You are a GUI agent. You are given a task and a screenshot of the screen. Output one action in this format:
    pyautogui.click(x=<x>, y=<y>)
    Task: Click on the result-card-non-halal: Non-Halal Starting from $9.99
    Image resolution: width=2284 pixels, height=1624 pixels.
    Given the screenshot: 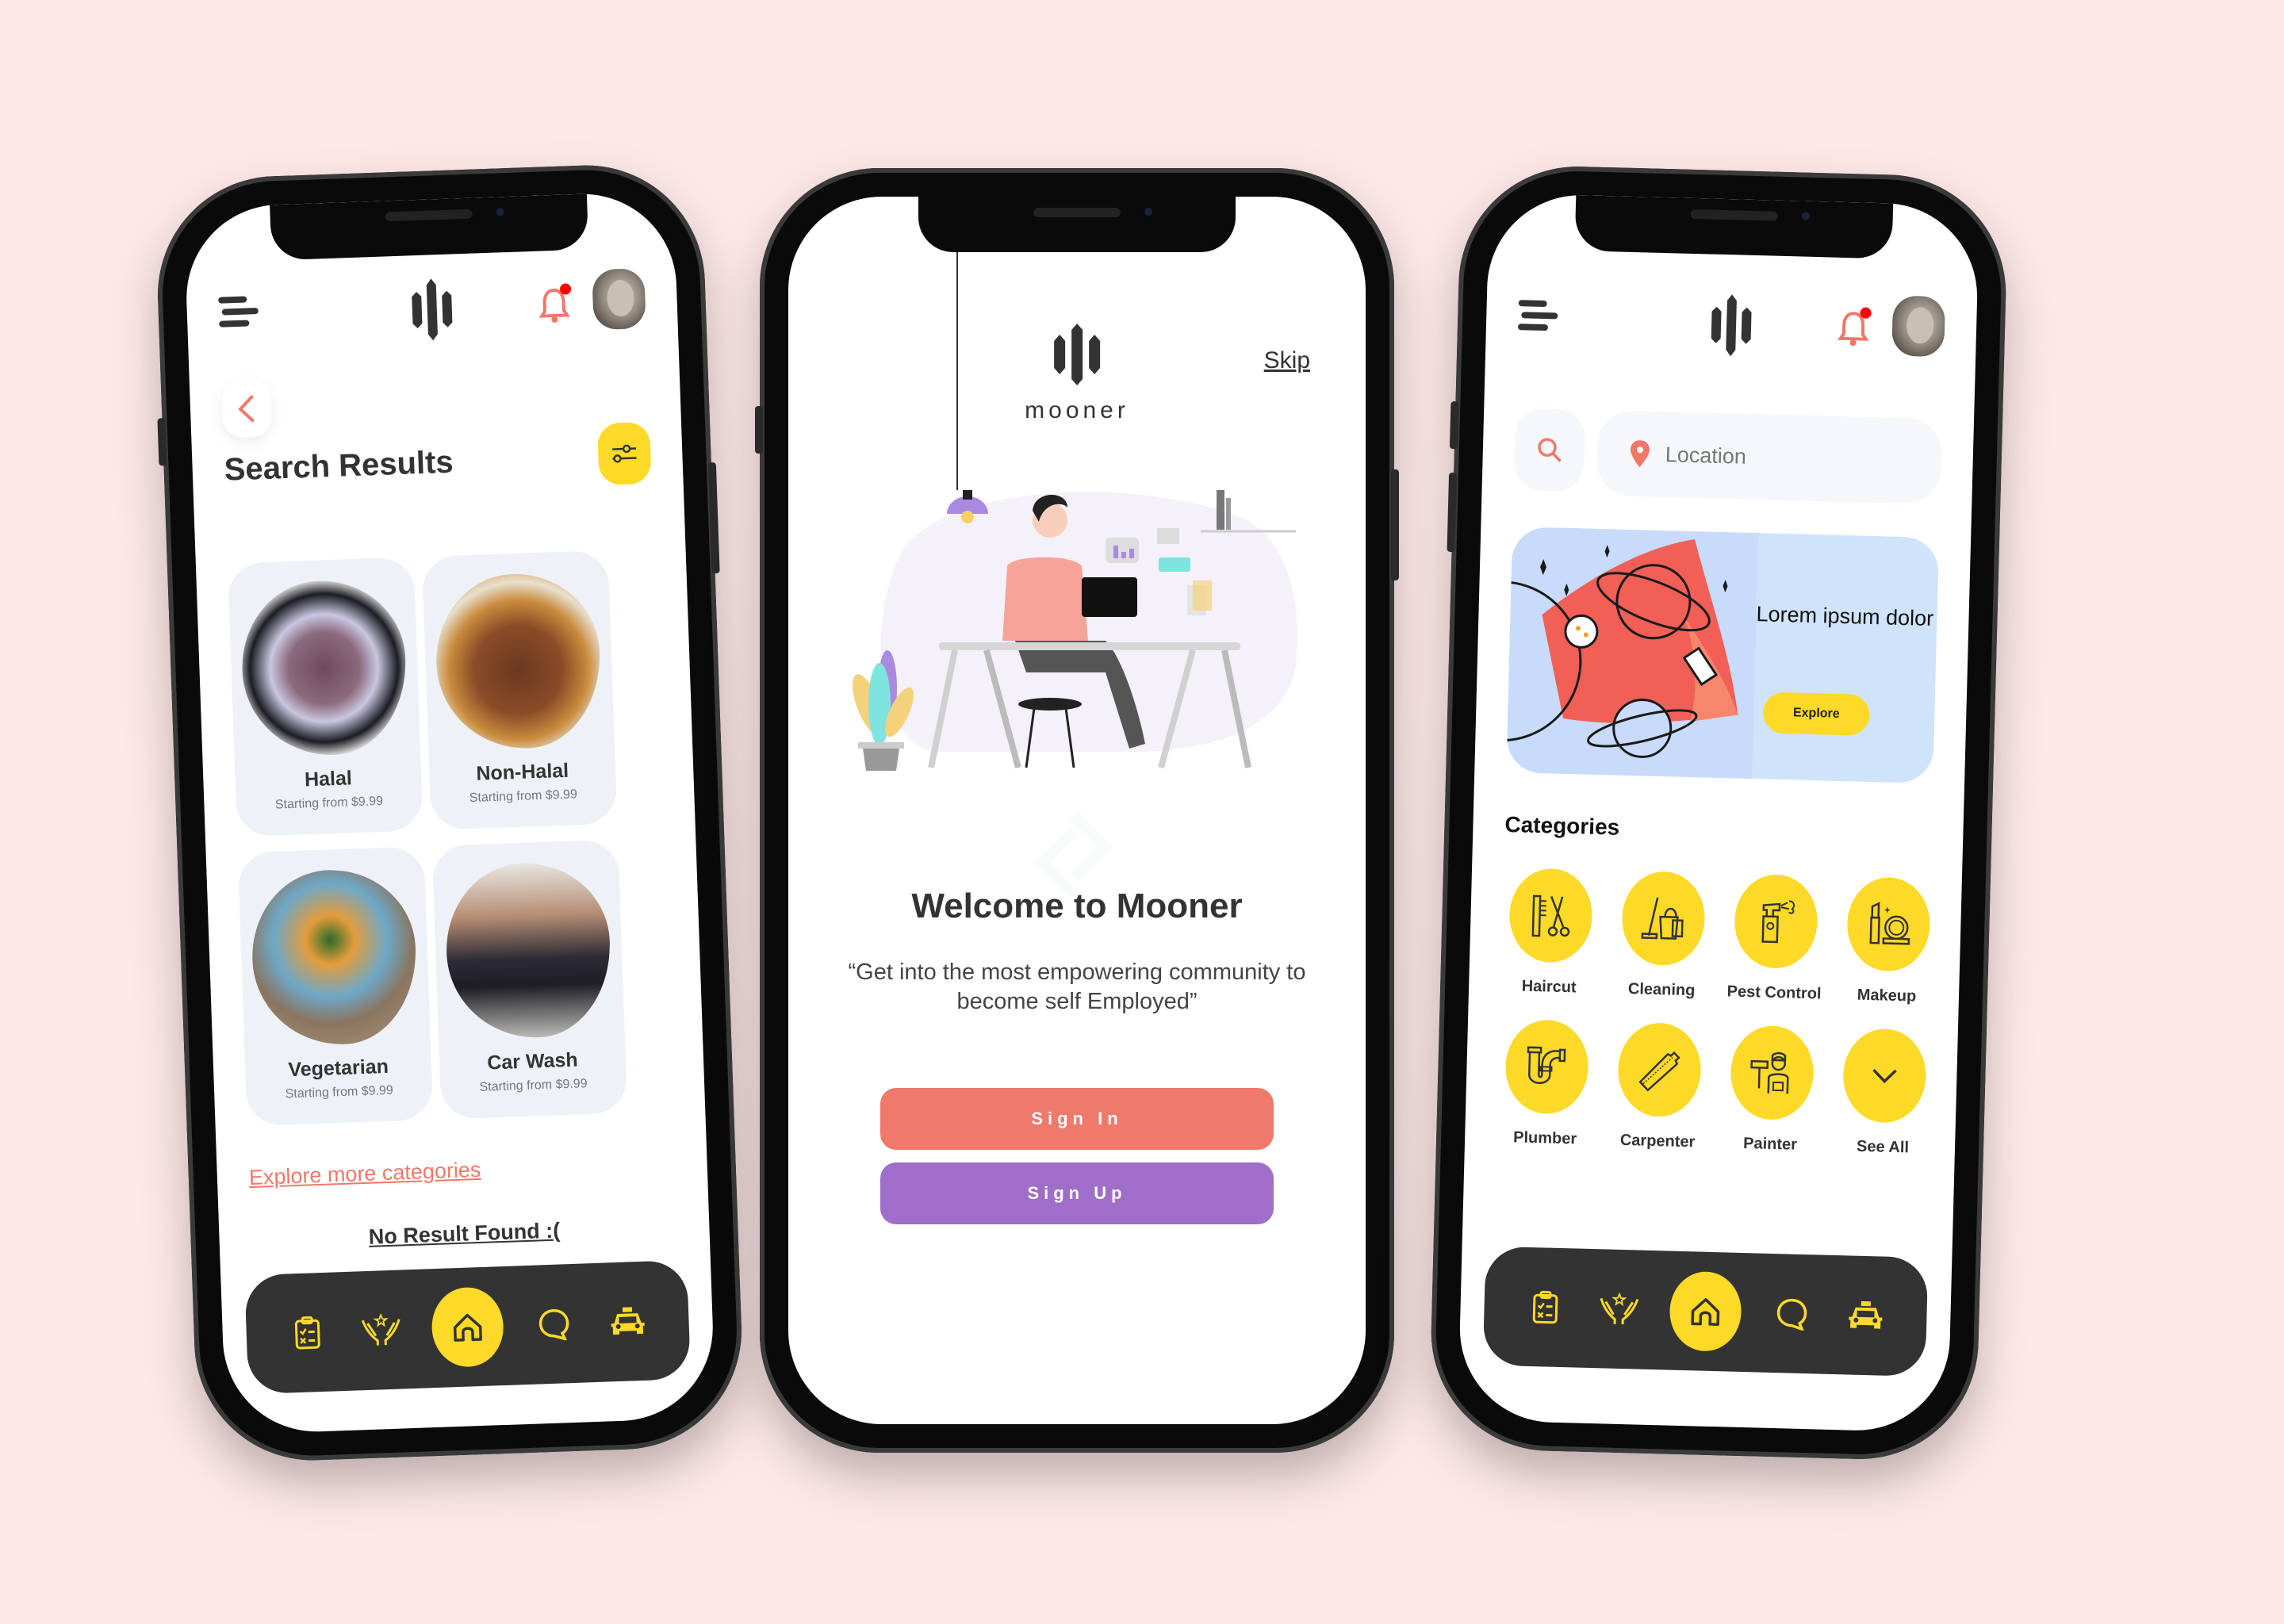 What is the action you would take?
    pyautogui.click(x=519, y=690)
    